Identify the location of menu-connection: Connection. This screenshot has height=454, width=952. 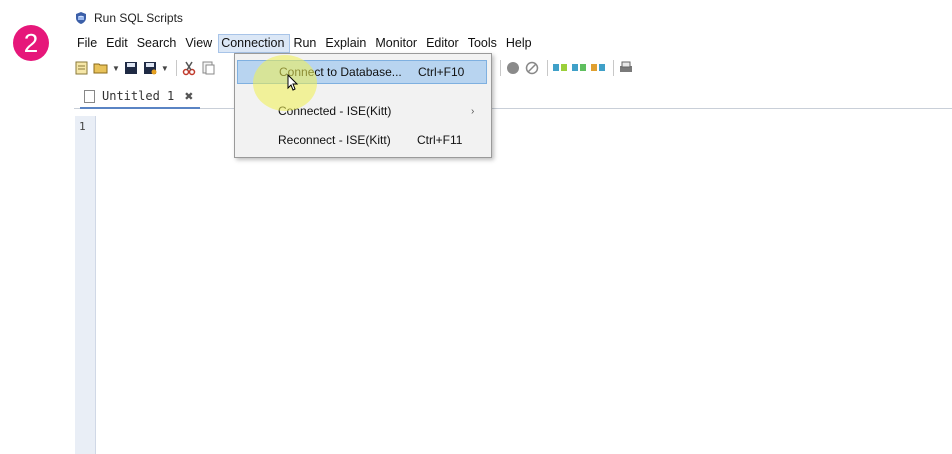
(254, 43).